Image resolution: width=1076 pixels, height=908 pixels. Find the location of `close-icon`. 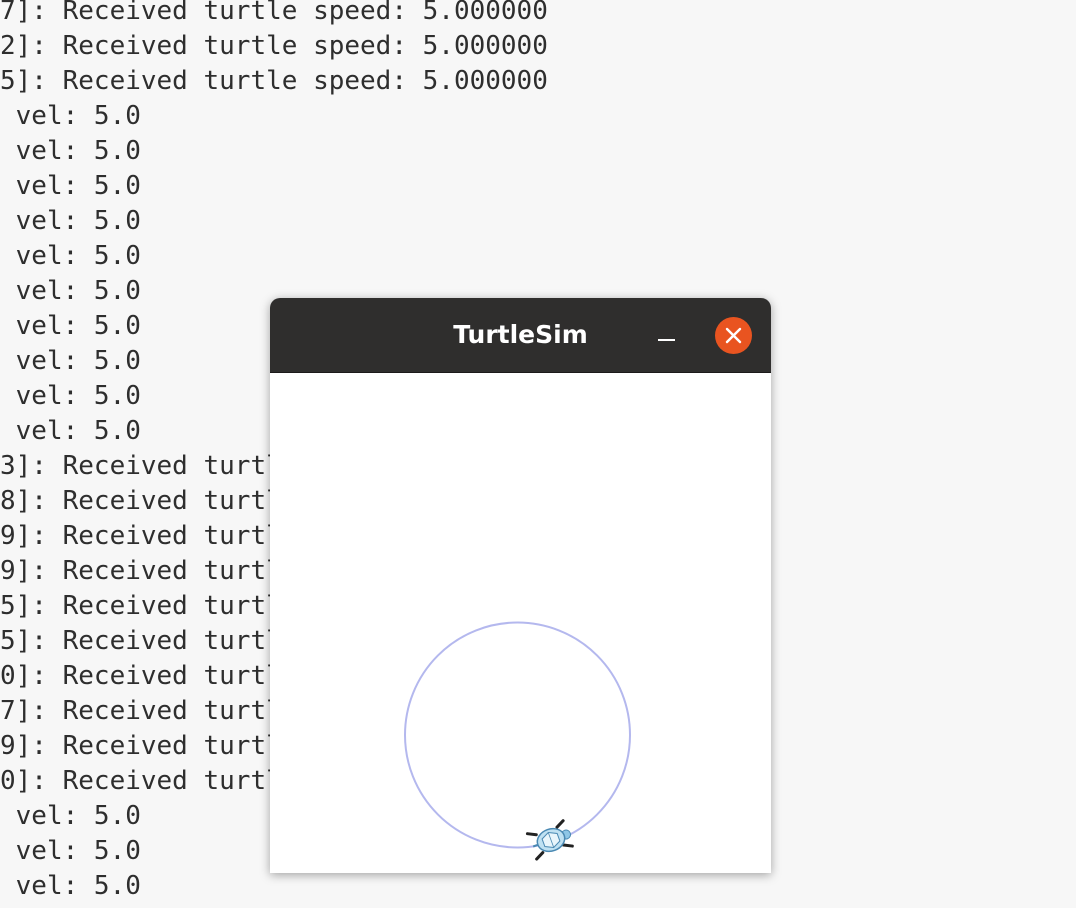

close-icon is located at coordinates (733, 335).